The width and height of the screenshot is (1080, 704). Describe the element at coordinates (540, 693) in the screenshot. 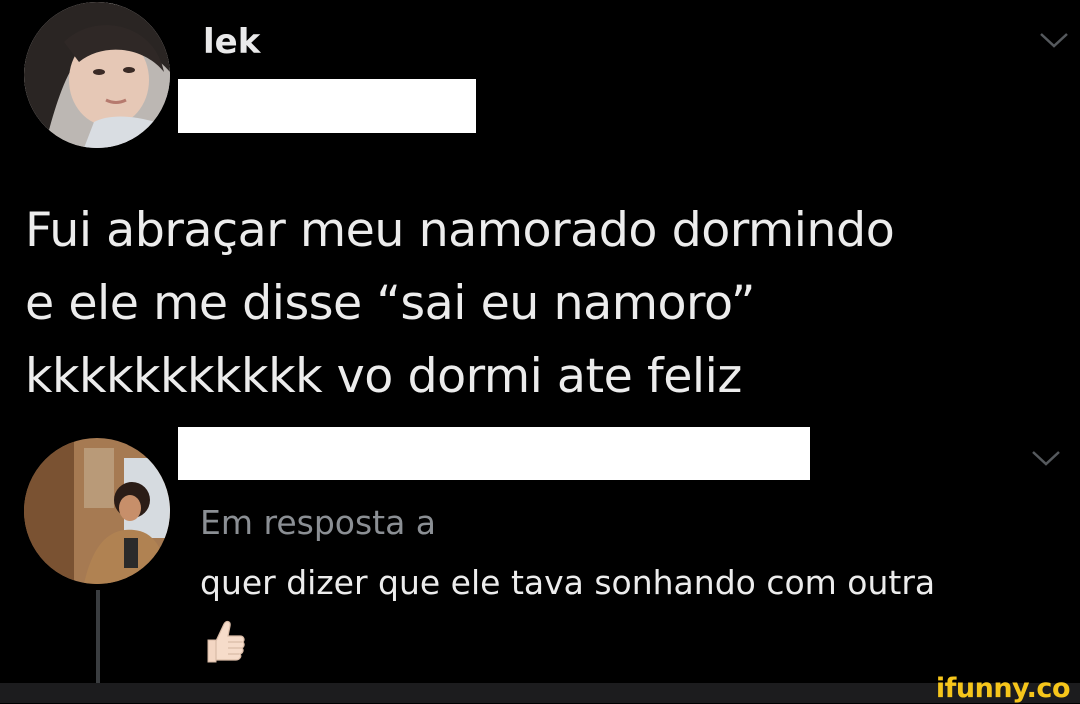

I see `bottom-bar` at that location.